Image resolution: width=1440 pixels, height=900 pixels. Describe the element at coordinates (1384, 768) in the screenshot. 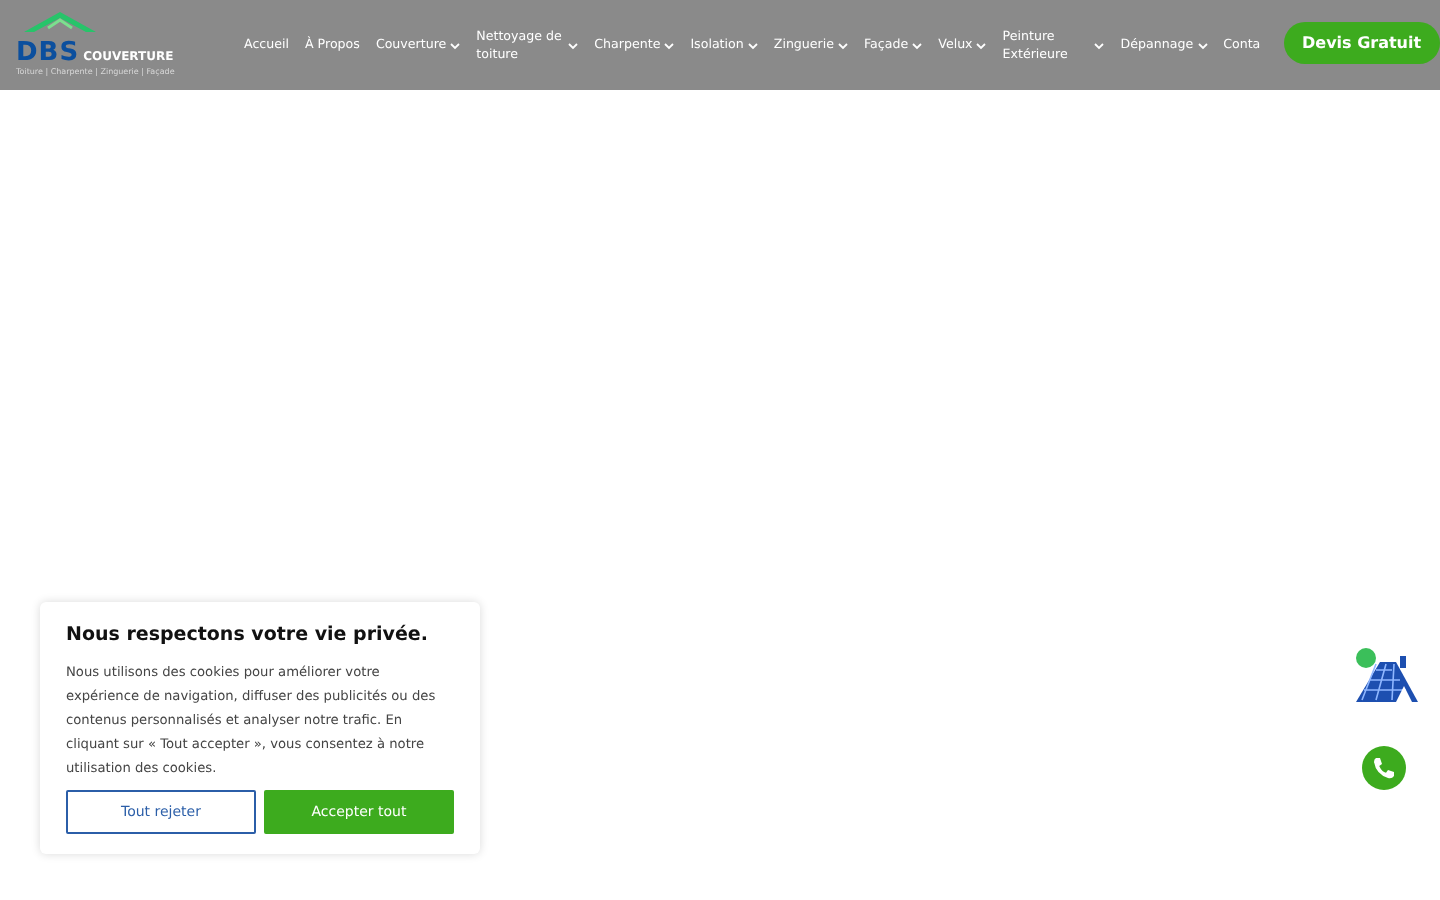

I see `phone-icon` at that location.